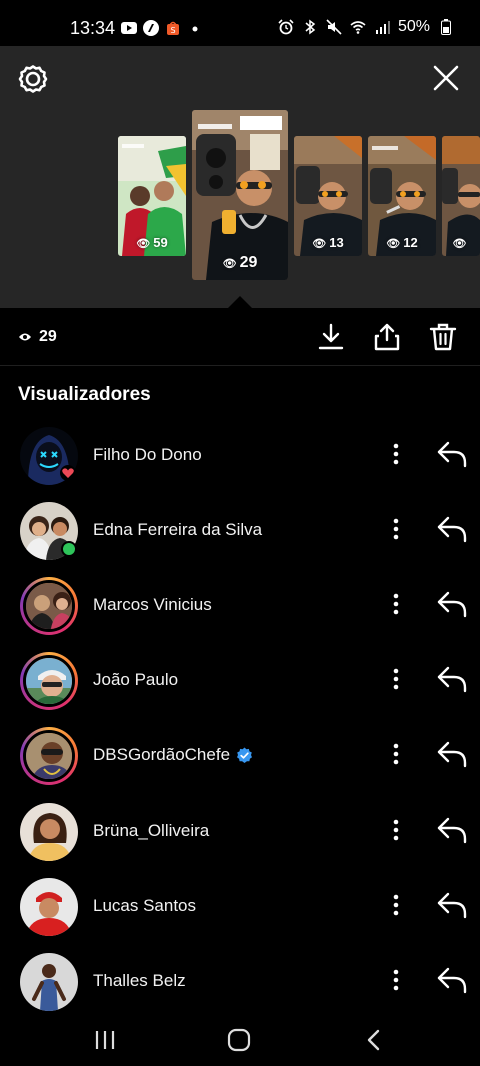 This screenshot has width=480, height=1066. I want to click on status-time: 13:34, so click(93, 28).